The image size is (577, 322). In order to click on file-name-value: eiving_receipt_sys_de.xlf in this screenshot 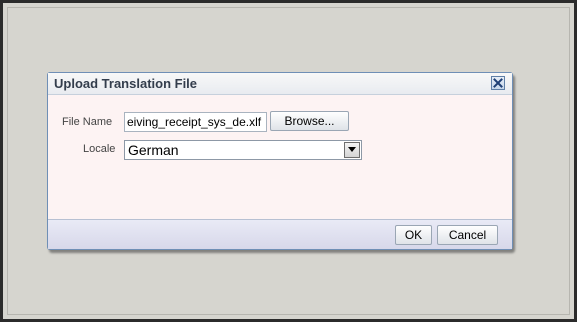, I will do `click(194, 122)`.